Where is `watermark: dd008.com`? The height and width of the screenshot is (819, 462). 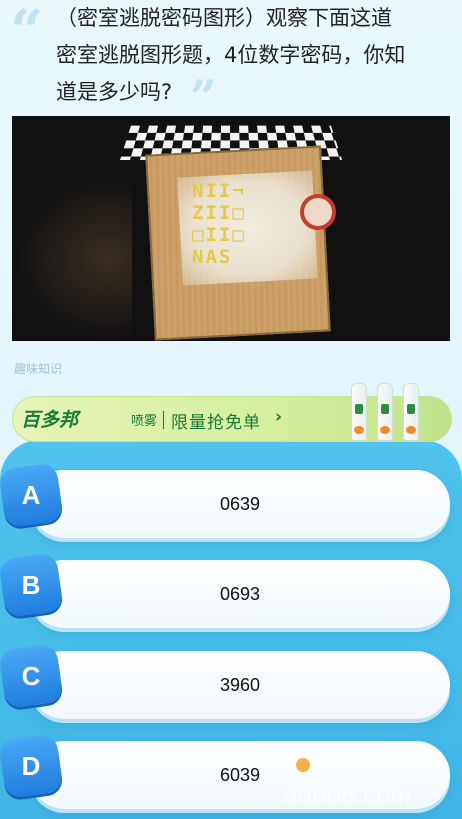 watermark: dd008.com is located at coordinates (348, 795).